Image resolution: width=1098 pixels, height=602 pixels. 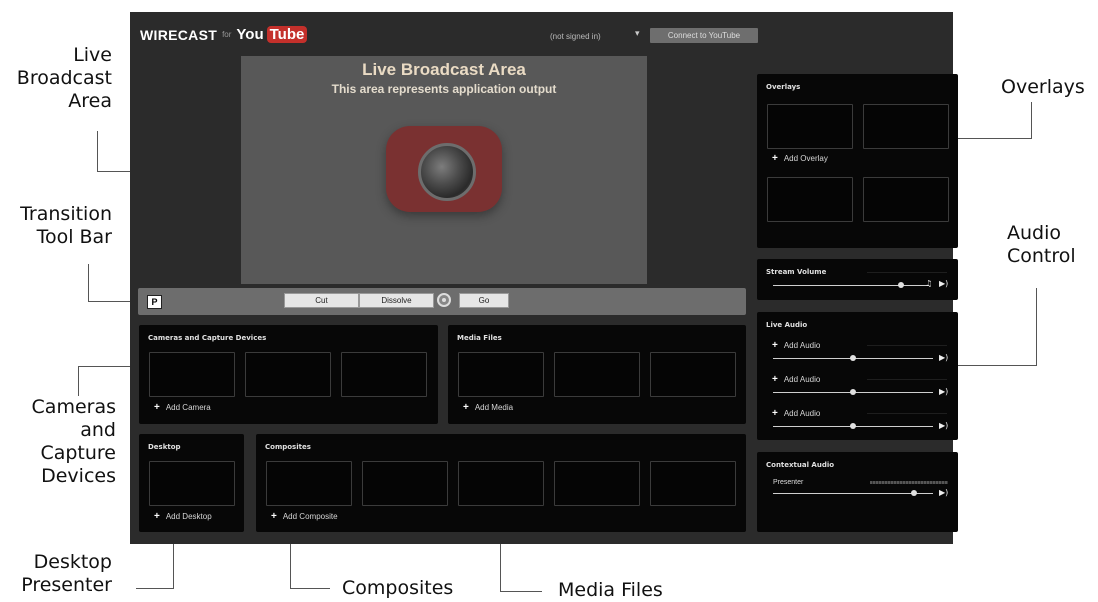 I want to click on callout-line: Desktop, so click(x=72, y=562).